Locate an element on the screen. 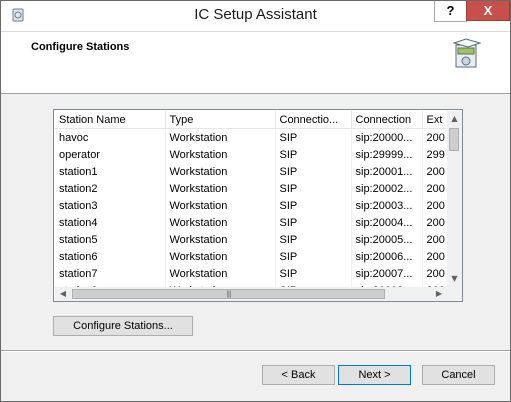 This screenshot has height=402, width=511. table-row: station2 Workstation SIP sip:20002... 200 is located at coordinates (250, 188).